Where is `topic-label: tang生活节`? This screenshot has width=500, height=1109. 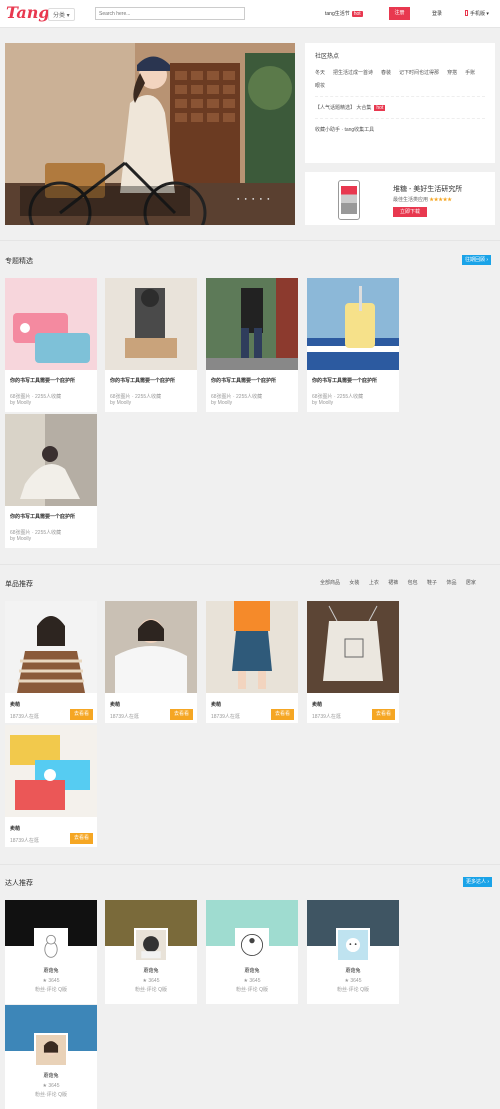 topic-label: tang生活节 is located at coordinates (337, 14).